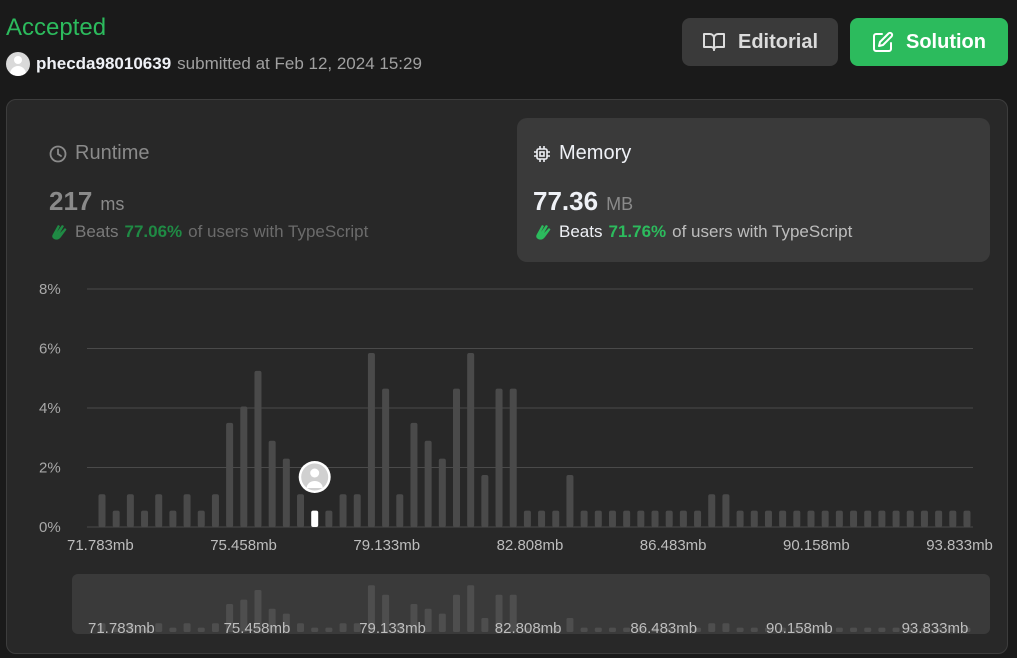  I want to click on marker-avatar-head, so click(315, 473).